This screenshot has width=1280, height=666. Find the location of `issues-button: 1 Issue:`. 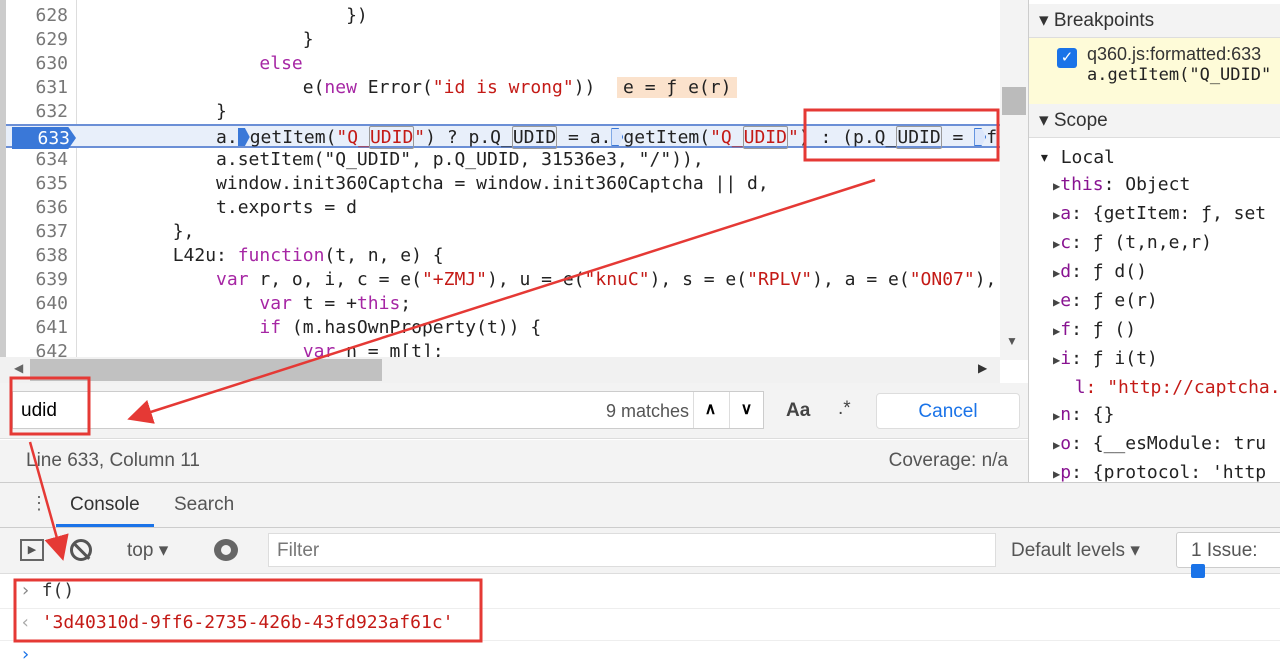

issues-button: 1 Issue: is located at coordinates (1228, 555).